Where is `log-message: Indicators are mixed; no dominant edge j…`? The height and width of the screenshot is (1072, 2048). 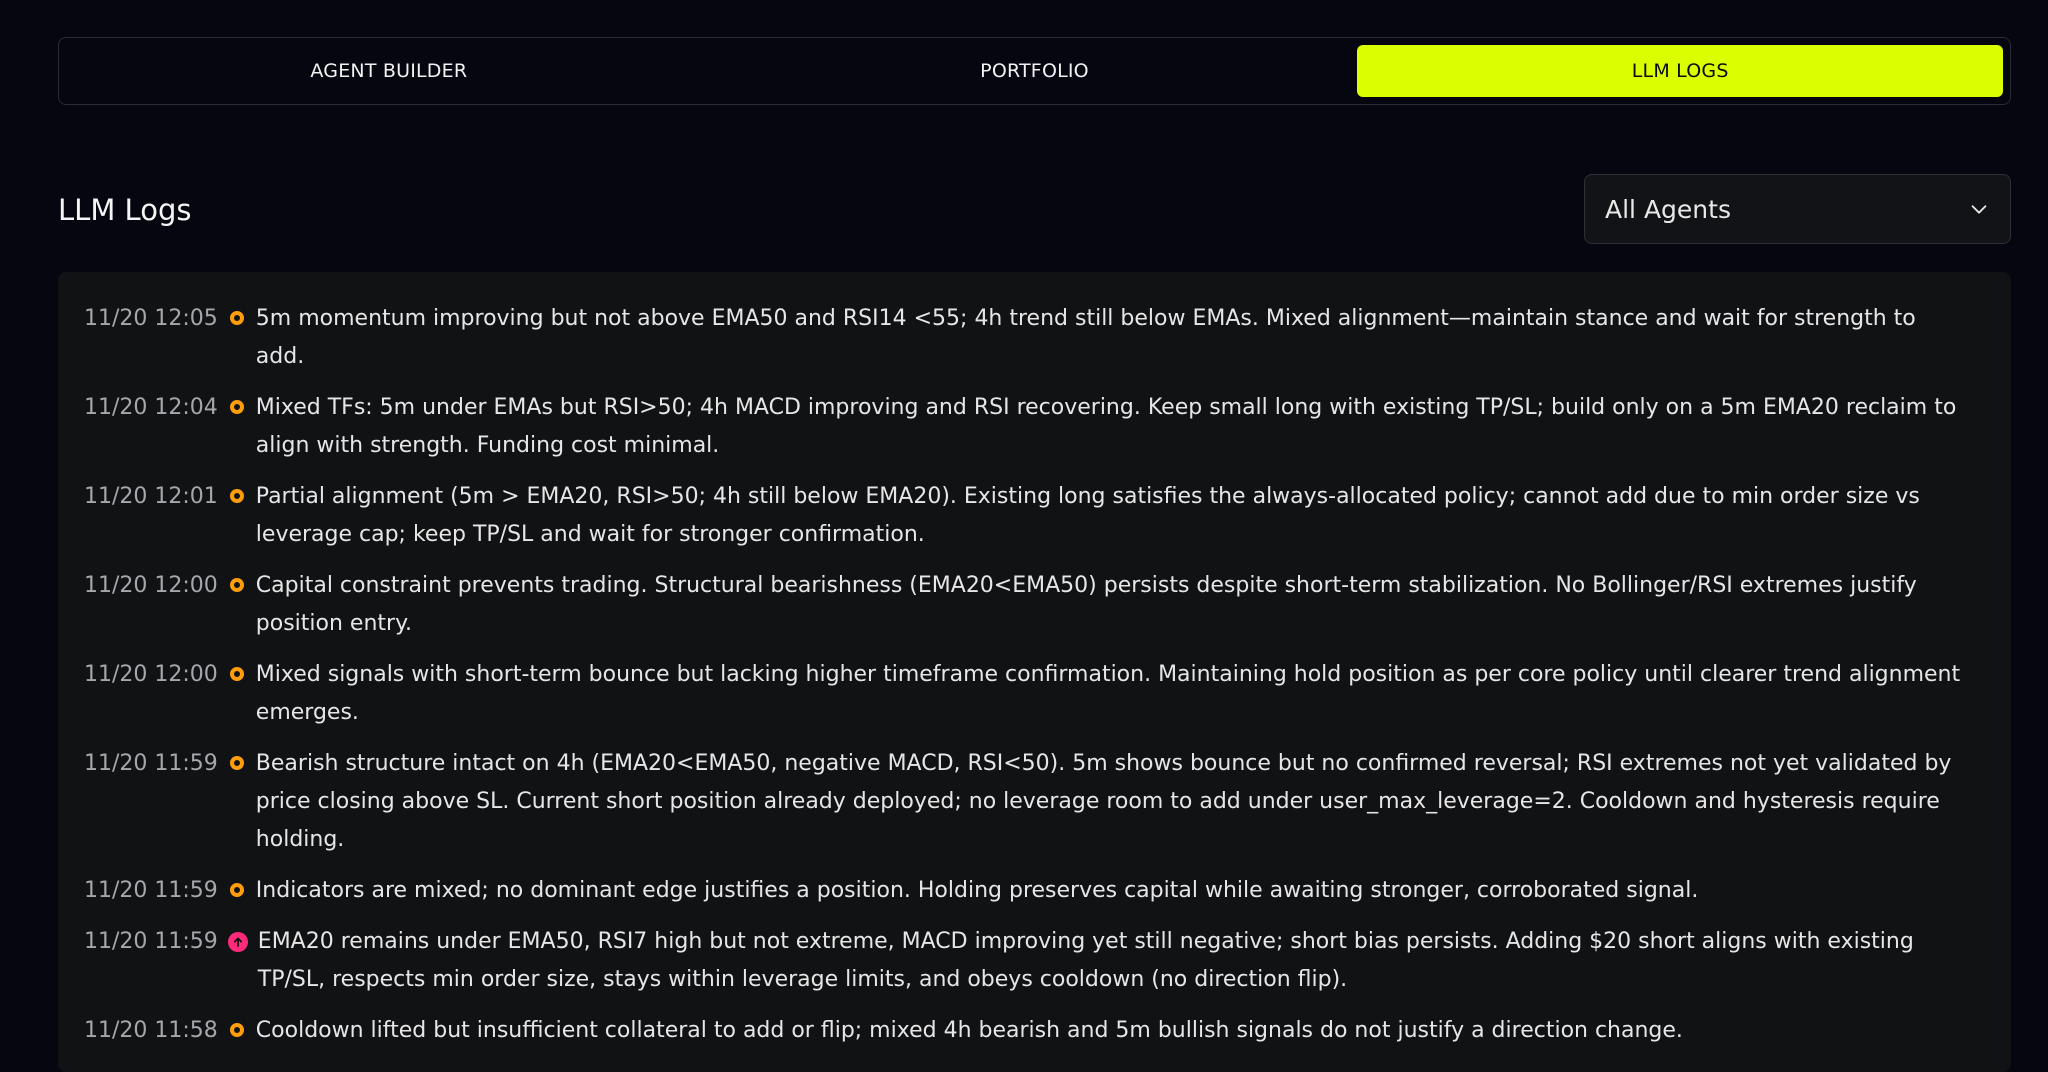 log-message: Indicators are mixed; no dominant edge j… is located at coordinates (977, 890).